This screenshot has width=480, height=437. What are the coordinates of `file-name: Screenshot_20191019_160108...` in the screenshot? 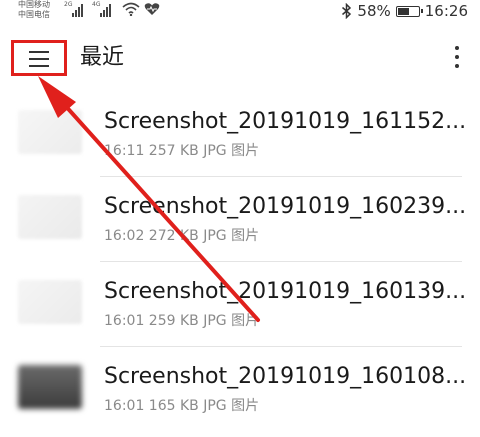 It's located at (285, 376).